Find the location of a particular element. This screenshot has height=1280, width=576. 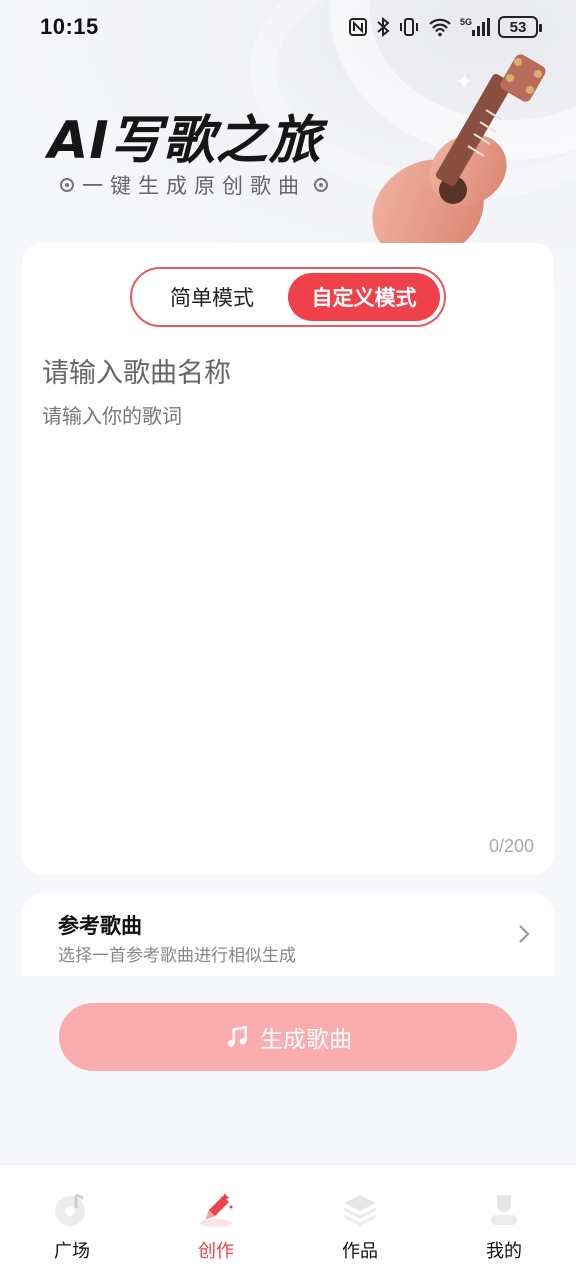

bottom-nav: 广场 创作 作品 我的 is located at coordinates (288, 1222).